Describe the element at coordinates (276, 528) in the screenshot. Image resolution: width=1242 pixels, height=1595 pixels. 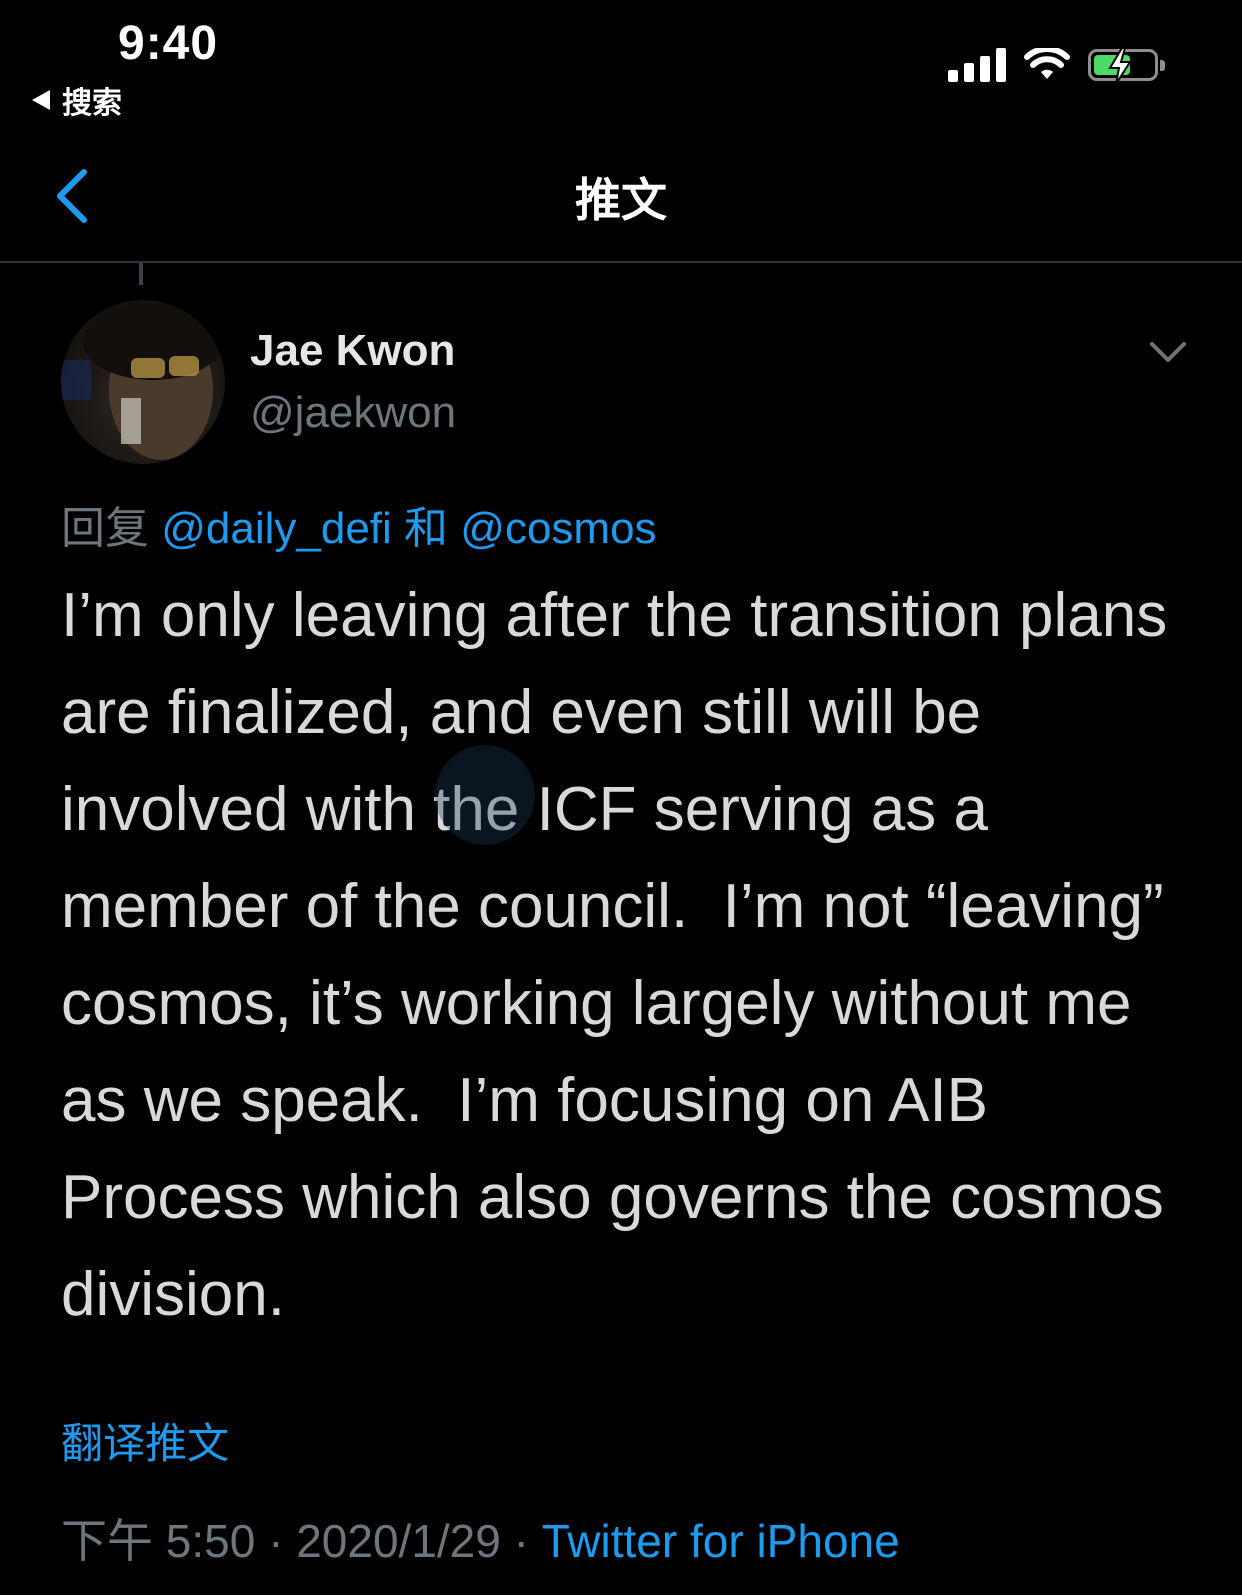
I see `mention-link-daily-defi: @daily_defi` at that location.